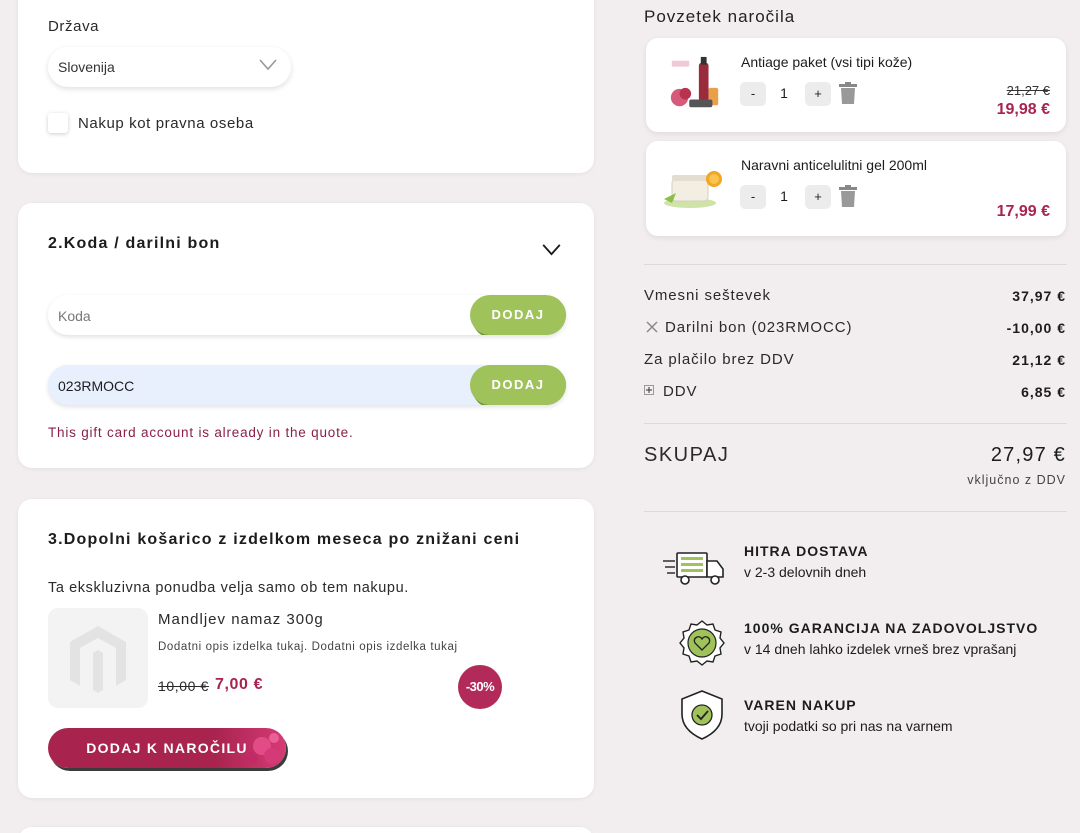 Image resolution: width=1080 pixels, height=833 pixels. Describe the element at coordinates (96, 386) in the screenshot. I see `gift-card-input: 023RMOCC` at that location.